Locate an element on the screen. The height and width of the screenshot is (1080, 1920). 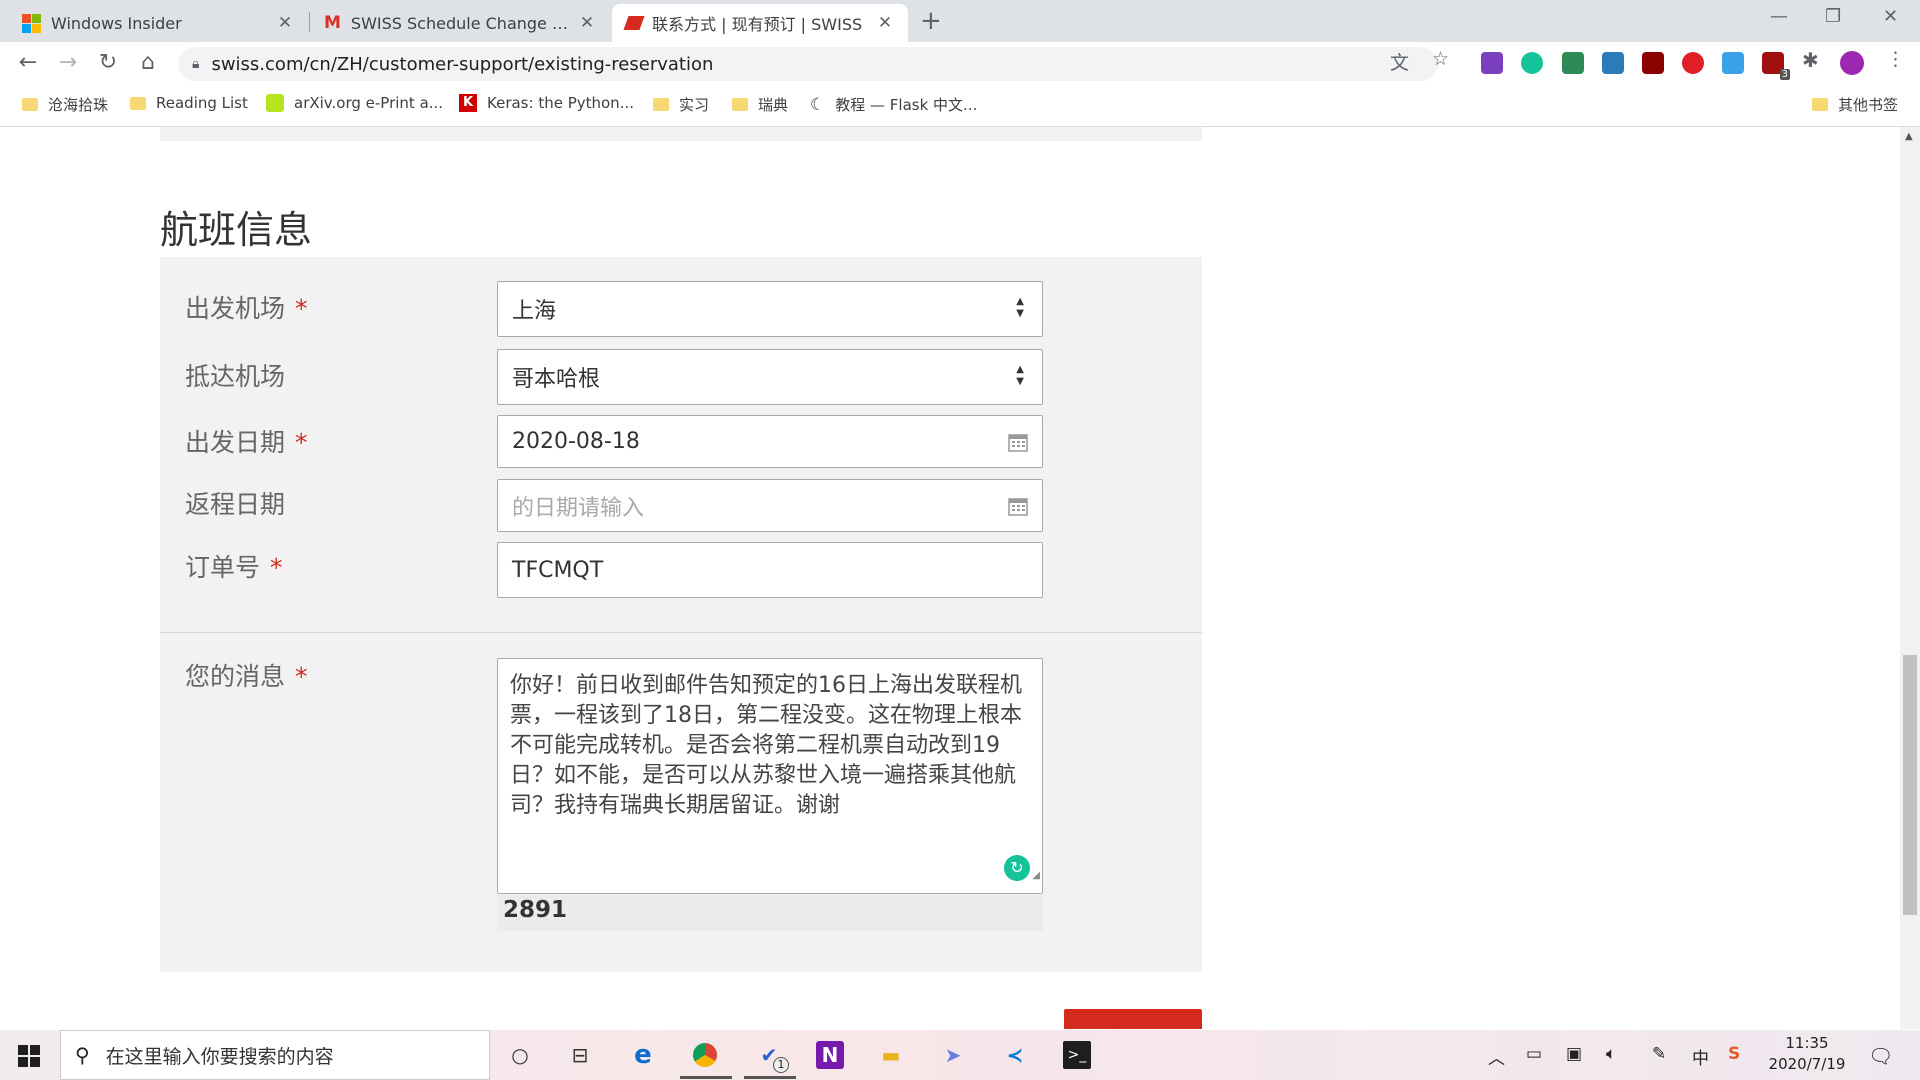
departure-airport-select: 上海 ▲ ▼ is located at coordinates (770, 309).